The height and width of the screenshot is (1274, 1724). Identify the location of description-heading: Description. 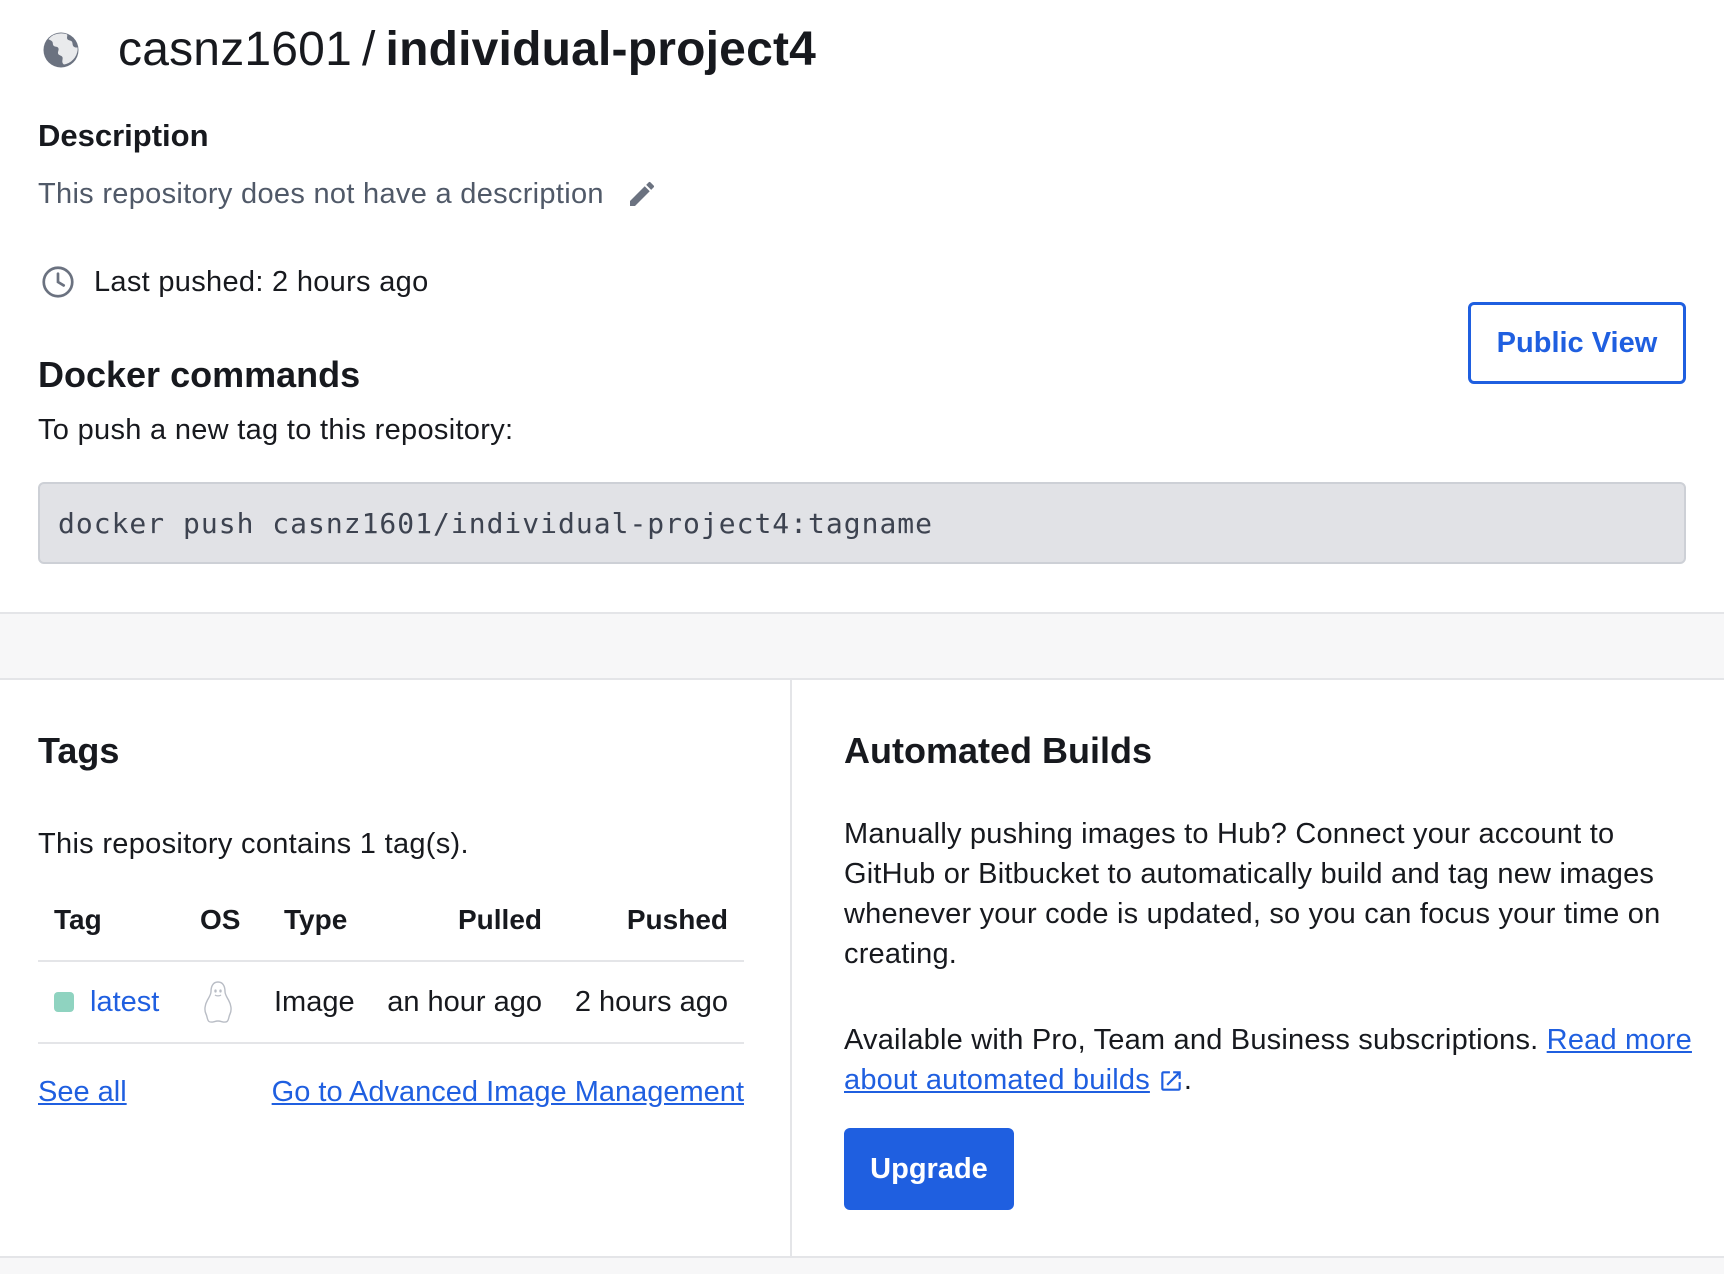
(123, 135).